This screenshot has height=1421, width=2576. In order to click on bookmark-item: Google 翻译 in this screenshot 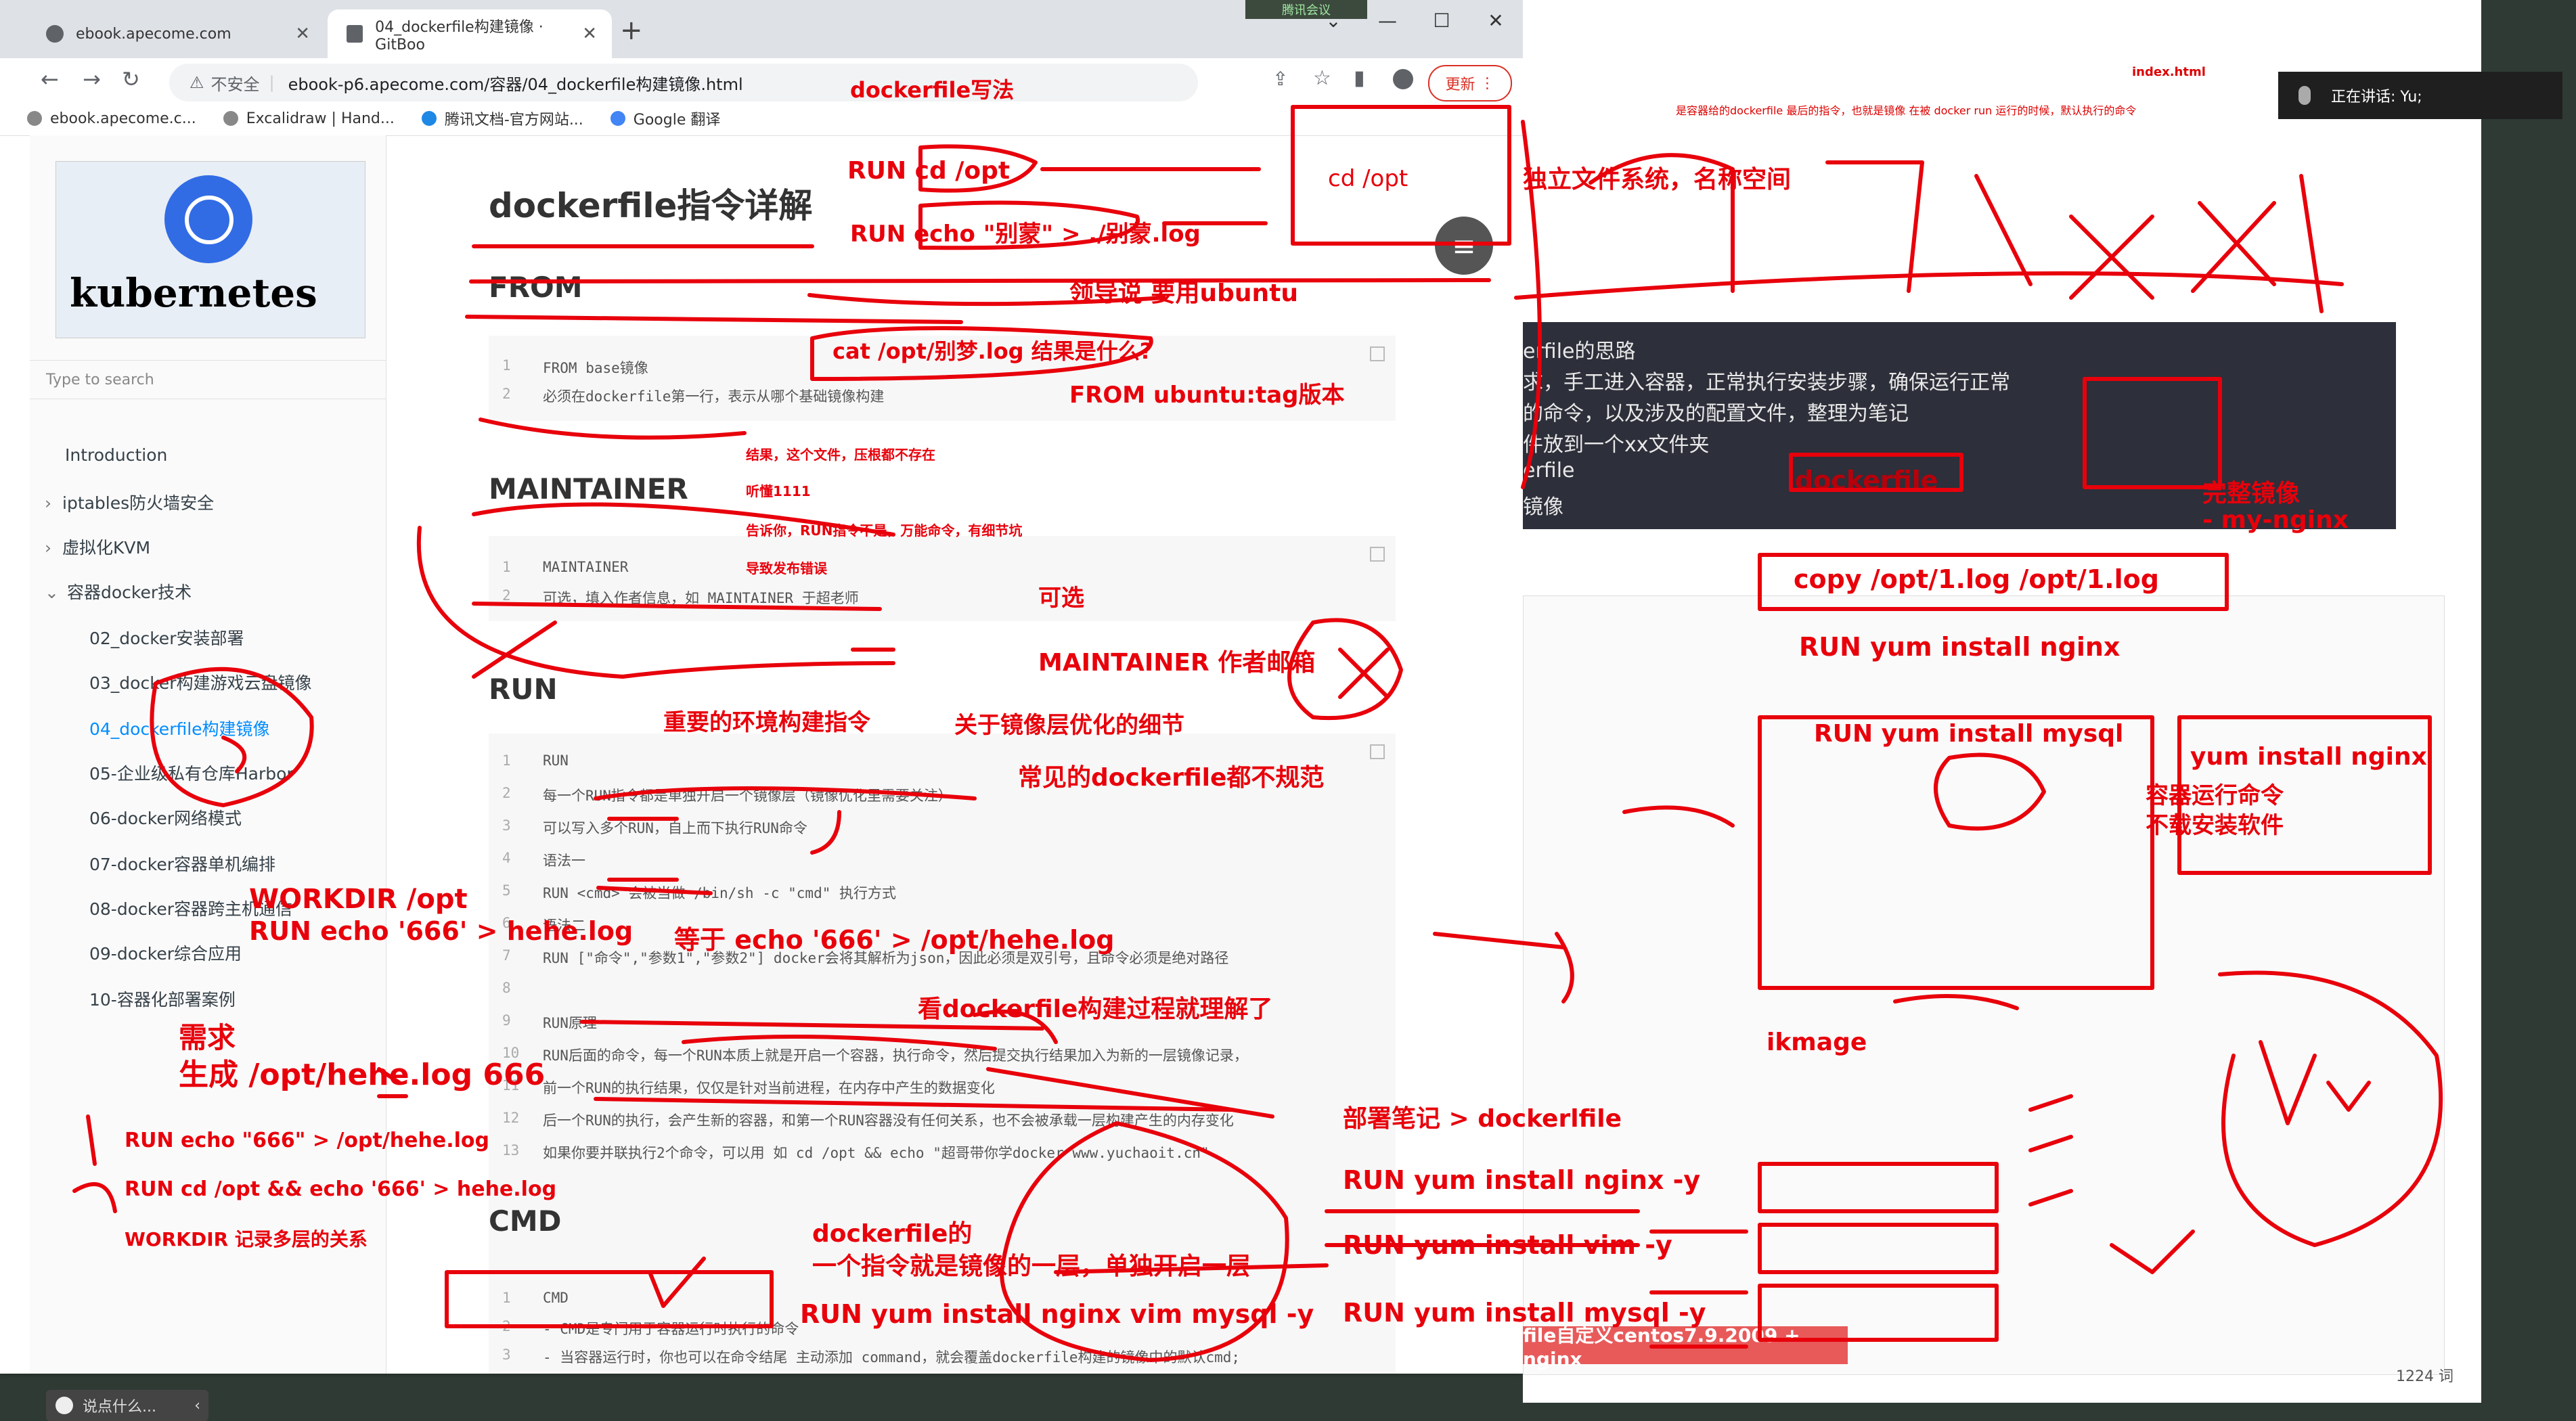, I will do `click(665, 118)`.